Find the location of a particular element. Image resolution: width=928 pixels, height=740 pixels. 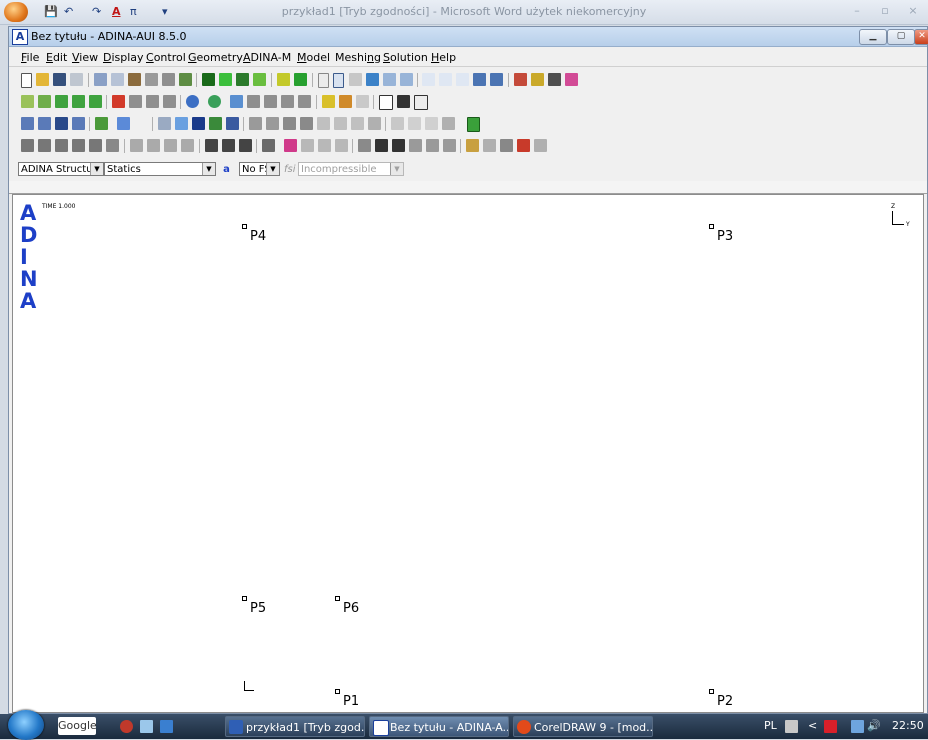

zoom-in-icon is located at coordinates (428, 79).